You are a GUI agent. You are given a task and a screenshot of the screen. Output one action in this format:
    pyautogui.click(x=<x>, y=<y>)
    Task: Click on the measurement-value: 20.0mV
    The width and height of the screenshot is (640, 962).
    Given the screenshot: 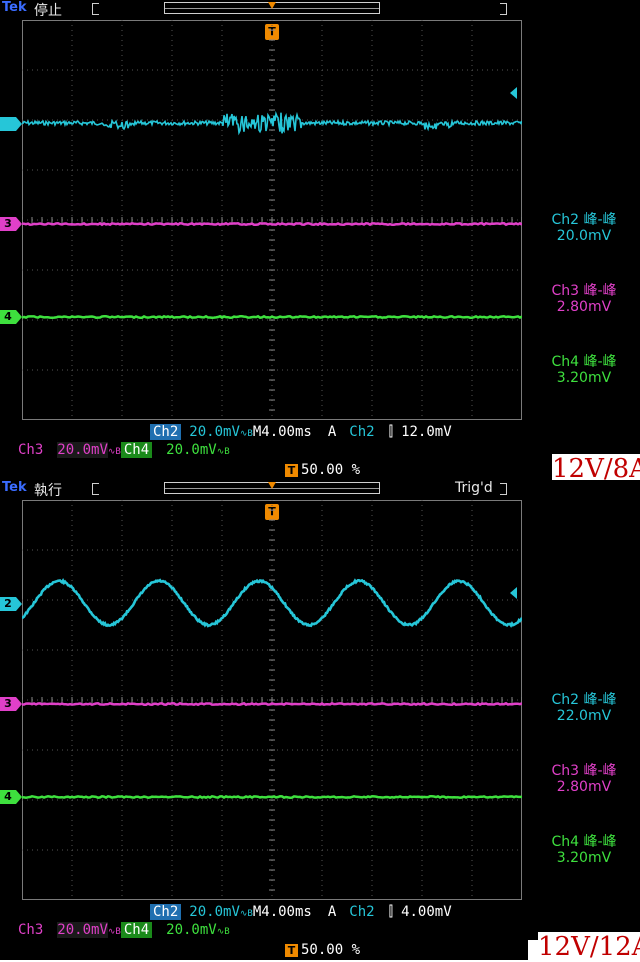 What is the action you would take?
    pyautogui.click(x=584, y=236)
    